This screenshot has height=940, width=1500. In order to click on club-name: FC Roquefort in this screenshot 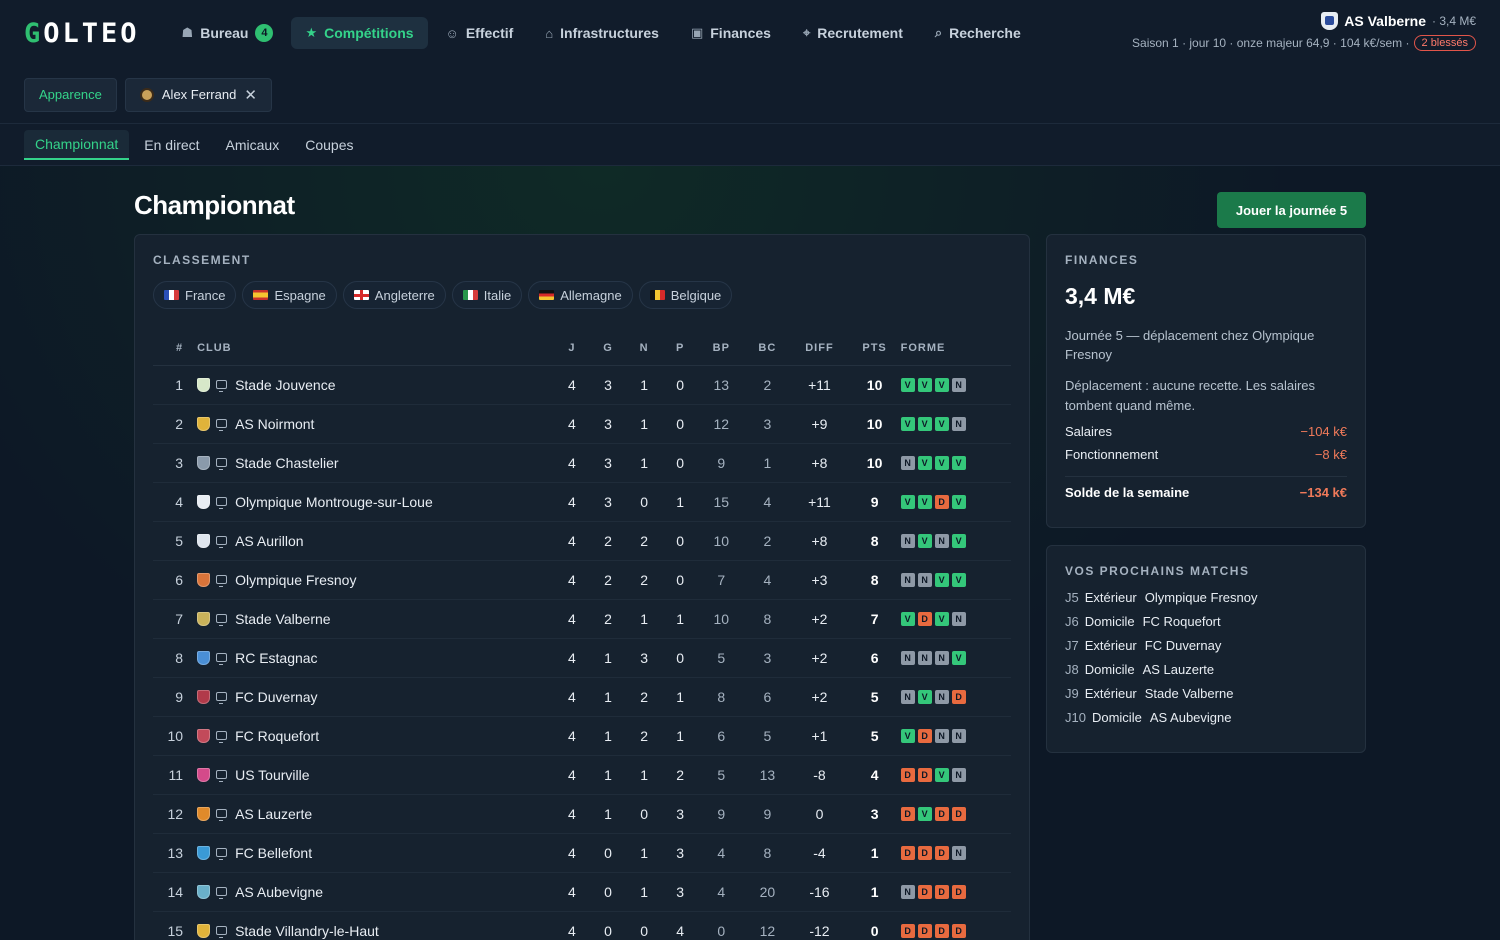, I will do `click(277, 736)`.